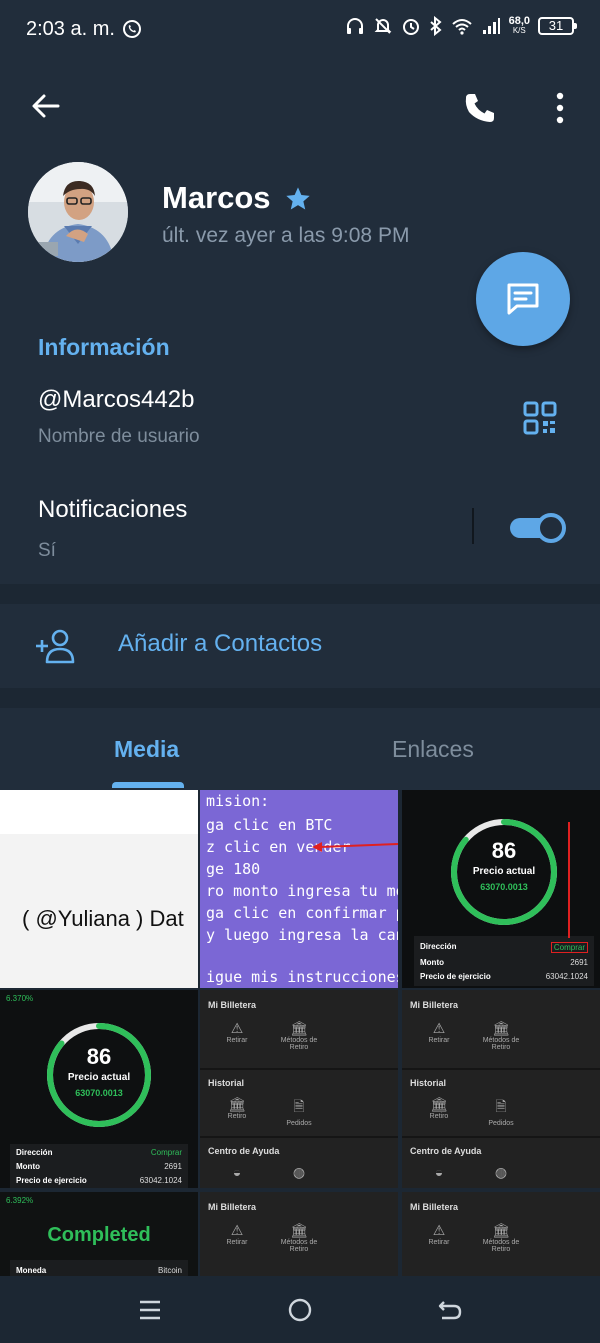 This screenshot has height=1343, width=600. I want to click on username-label: Nombre de usuario, so click(119, 436).